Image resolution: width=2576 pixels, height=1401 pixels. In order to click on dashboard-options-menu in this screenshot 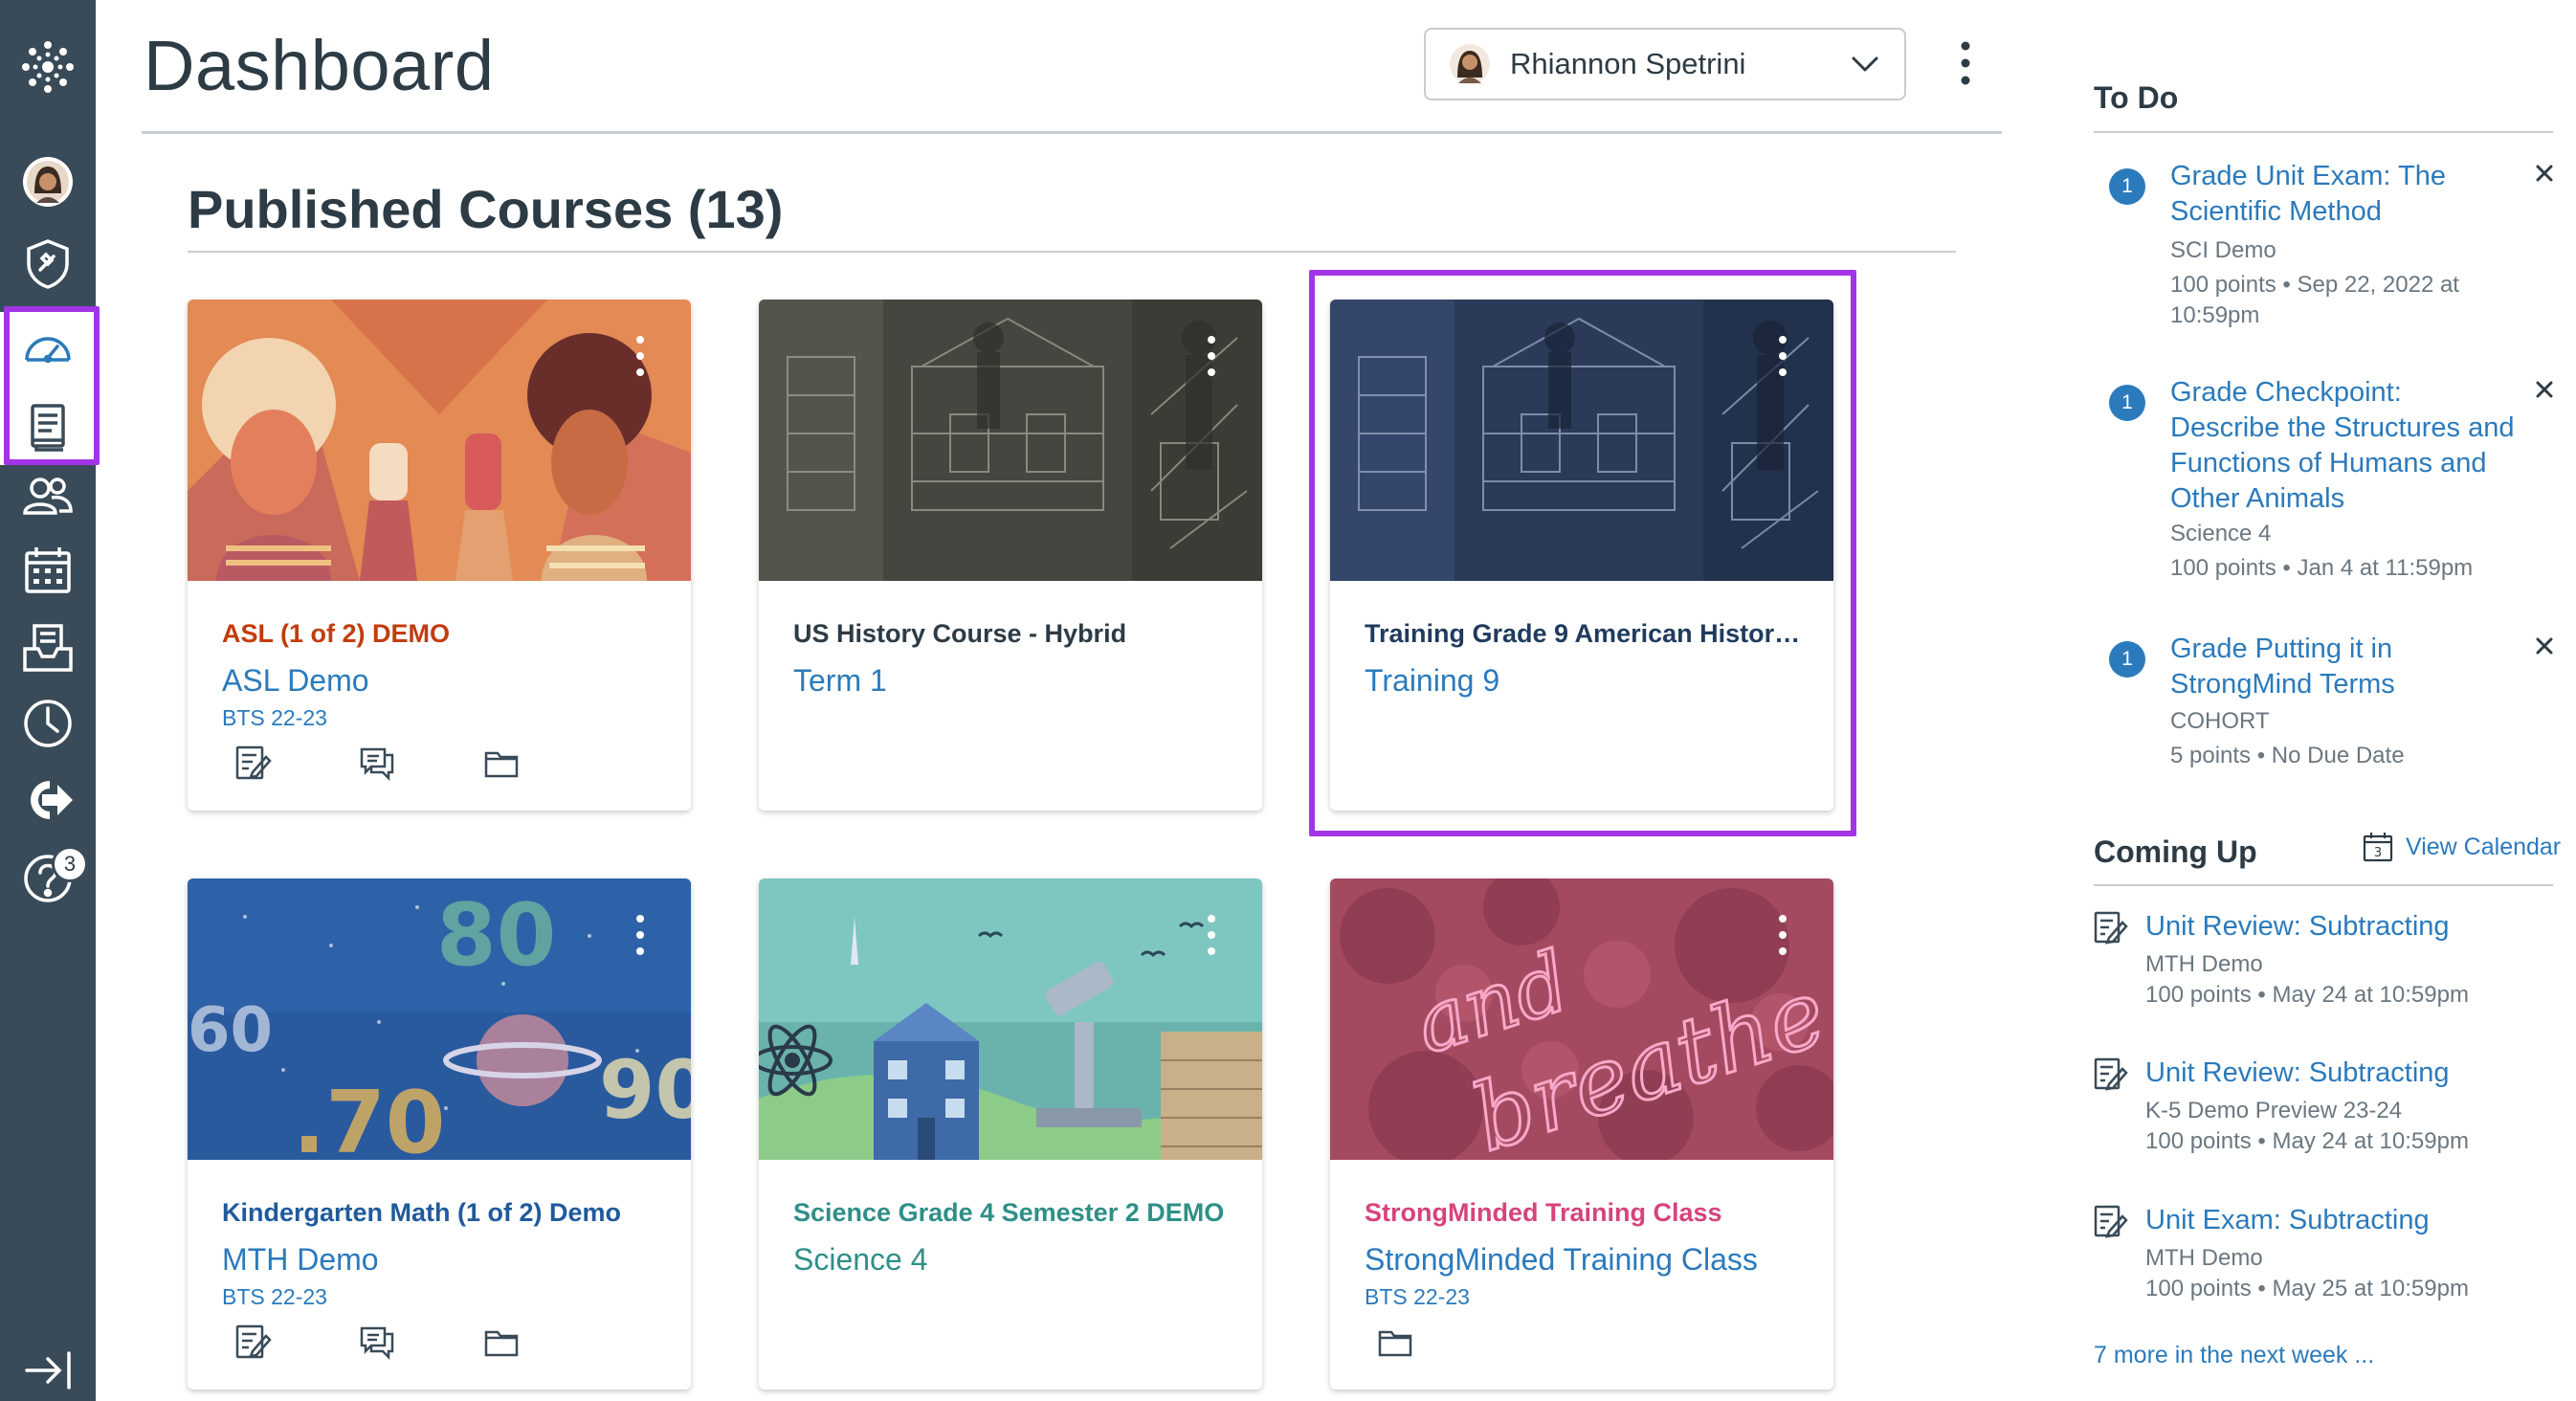, I will do `click(1965, 63)`.